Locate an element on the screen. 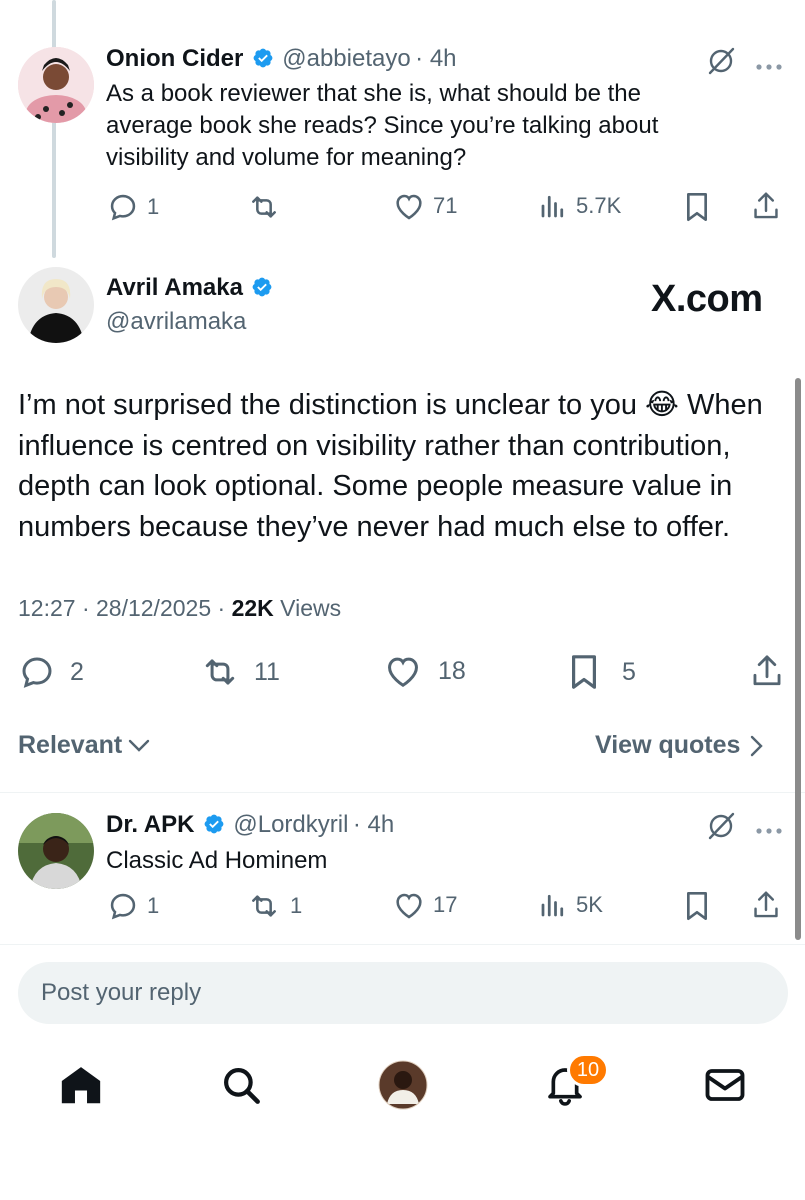 The width and height of the screenshot is (805, 1200). nav-messages is located at coordinates (725, 1085).